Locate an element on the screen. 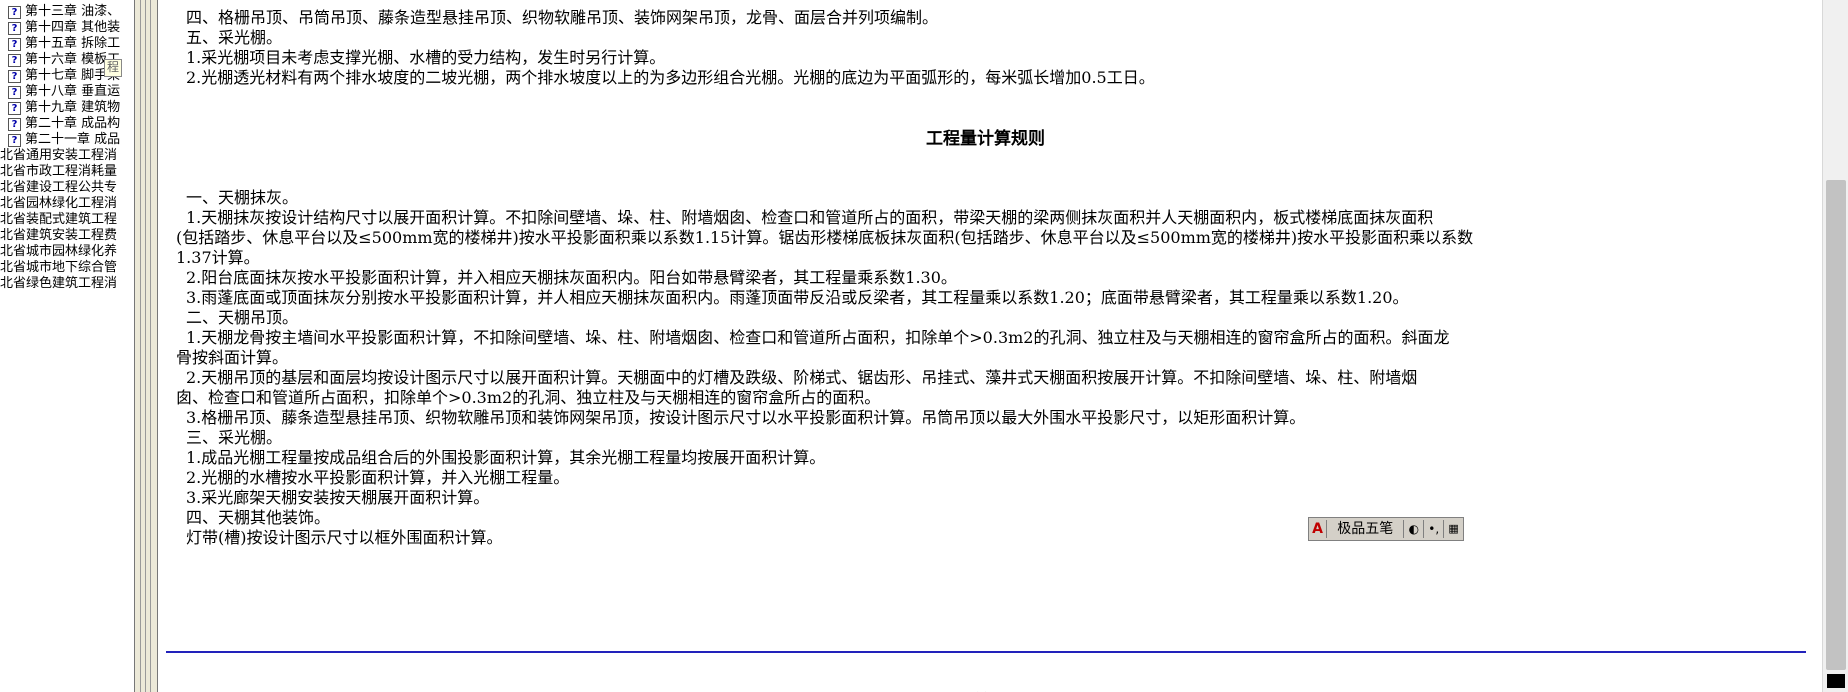  tree-item-label: 北省建设工程公共专 is located at coordinates (59, 187).